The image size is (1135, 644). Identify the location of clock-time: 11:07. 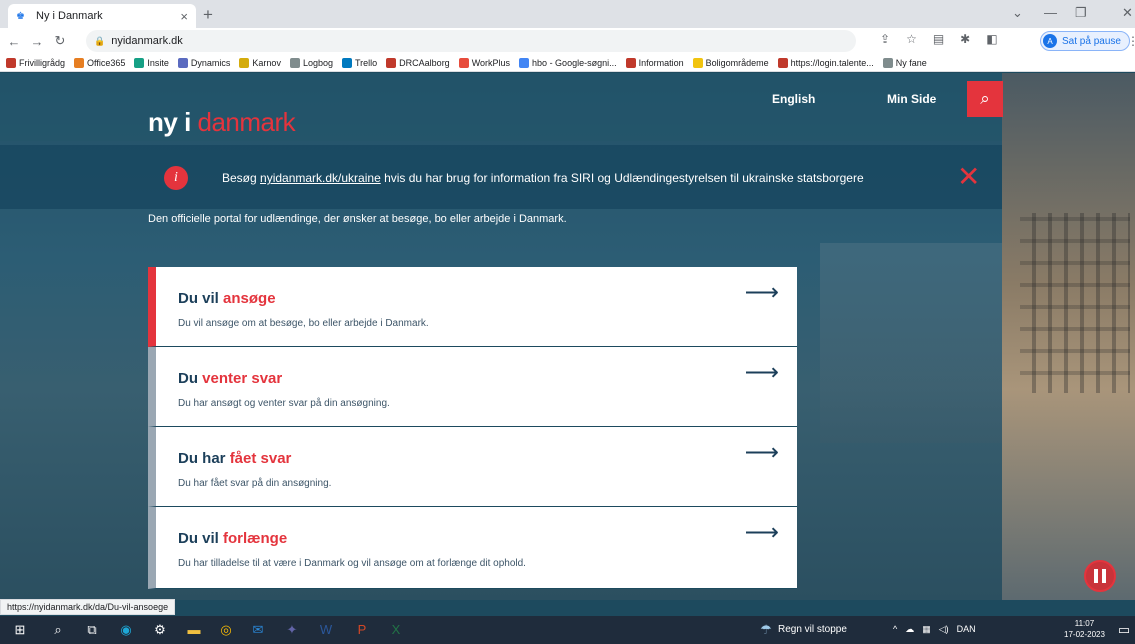
(1084, 623).